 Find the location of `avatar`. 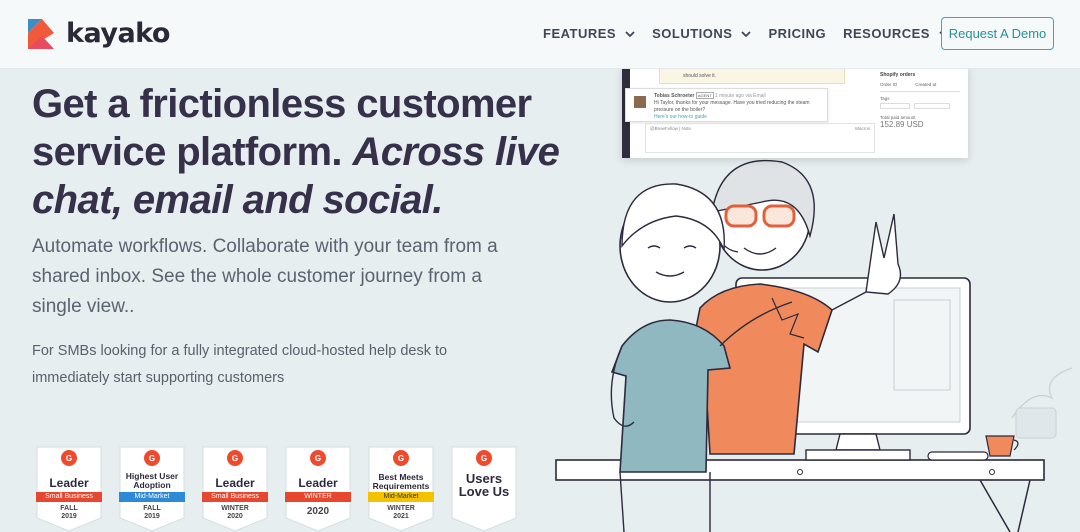

avatar is located at coordinates (640, 102).